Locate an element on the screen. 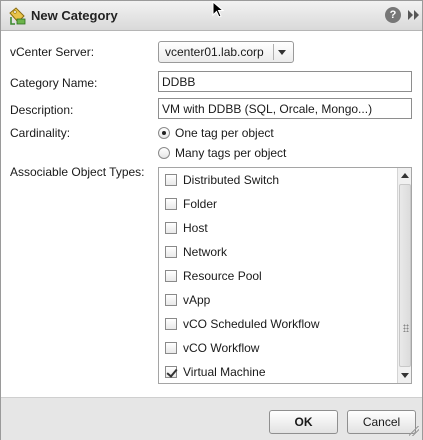 Image resolution: width=423 pixels, height=440 pixels. vcenter-server-value: vcenter01.lab.corp is located at coordinates (214, 52).